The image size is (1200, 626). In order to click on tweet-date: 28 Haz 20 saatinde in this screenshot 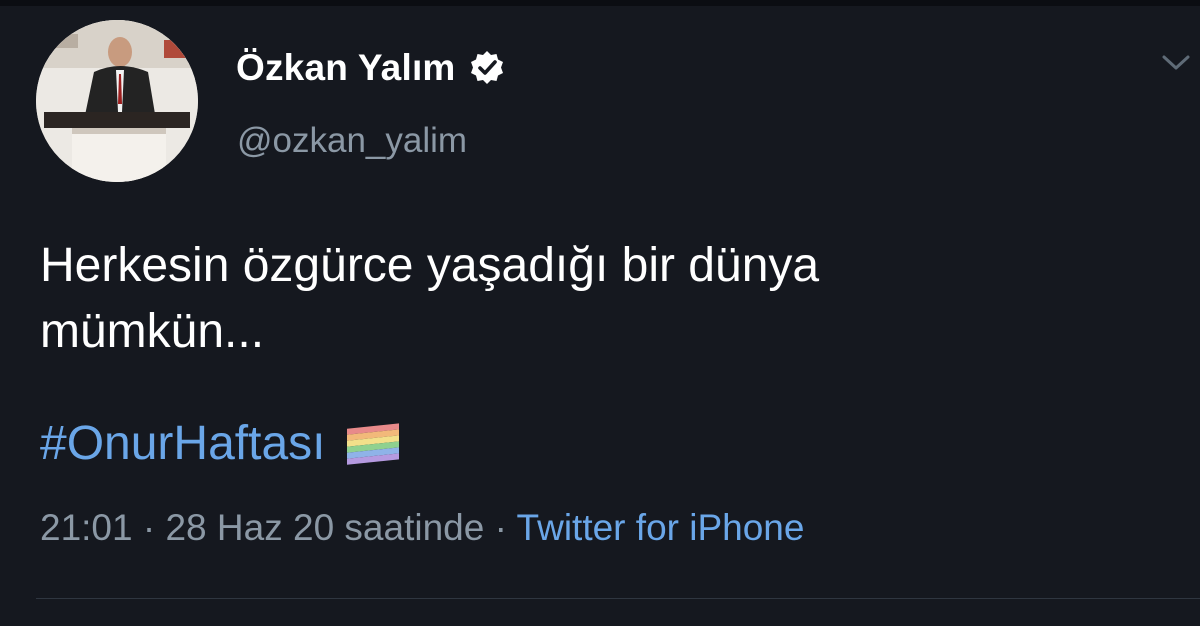, I will do `click(324, 527)`.